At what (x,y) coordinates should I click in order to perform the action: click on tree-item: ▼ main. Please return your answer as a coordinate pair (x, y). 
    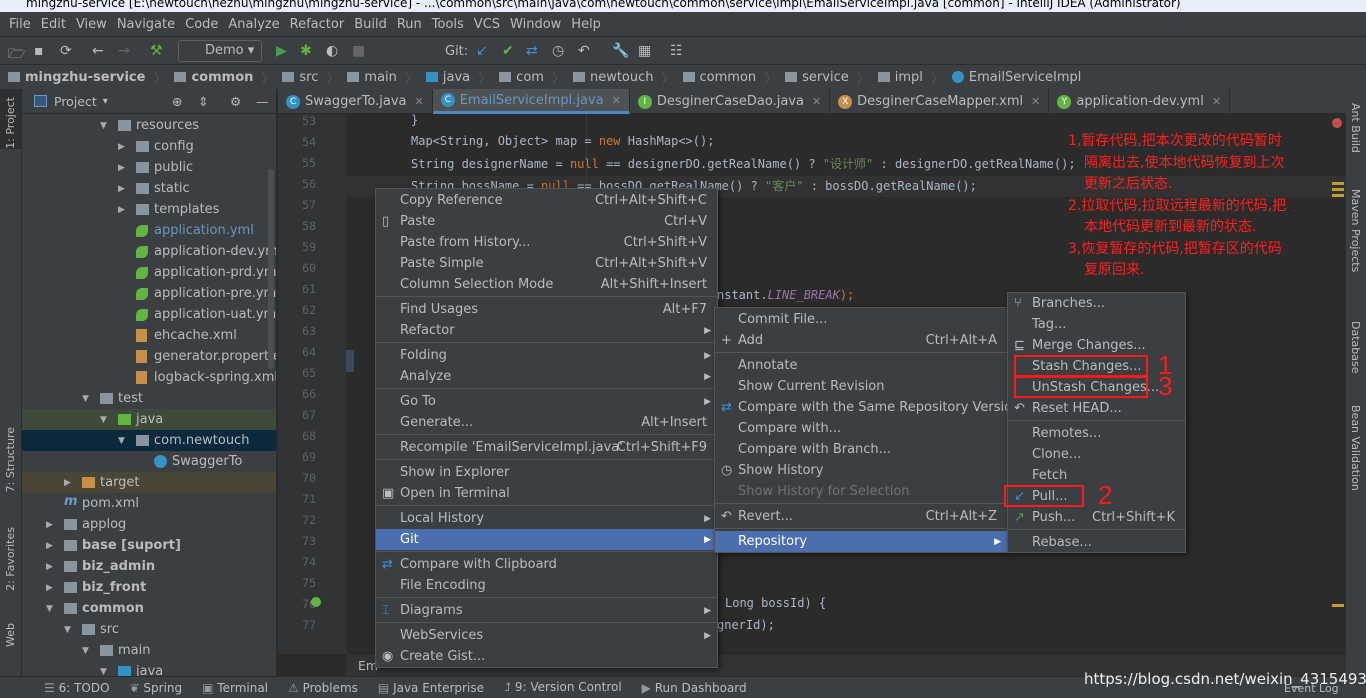
    Looking at the image, I should click on (149, 650).